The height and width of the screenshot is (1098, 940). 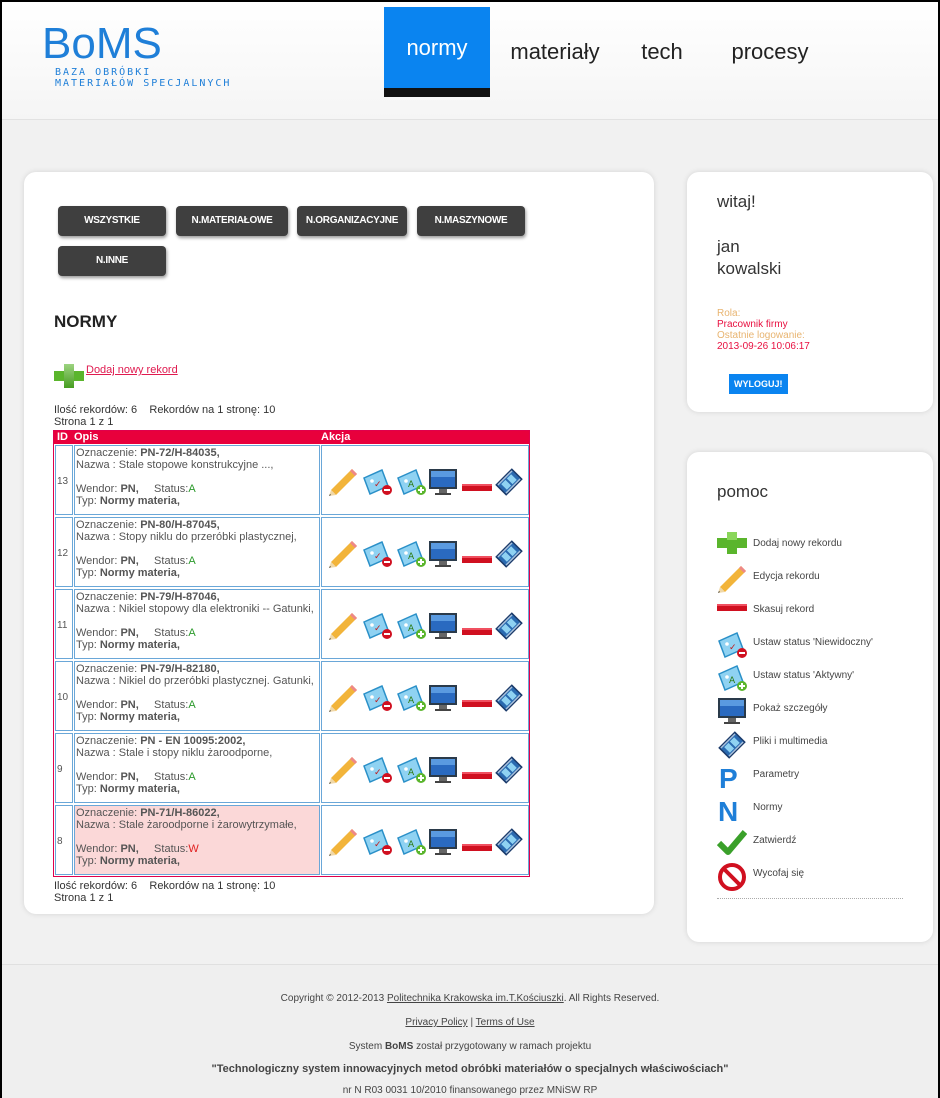 I want to click on help-item: Wycofaj się, so click(x=822, y=876).